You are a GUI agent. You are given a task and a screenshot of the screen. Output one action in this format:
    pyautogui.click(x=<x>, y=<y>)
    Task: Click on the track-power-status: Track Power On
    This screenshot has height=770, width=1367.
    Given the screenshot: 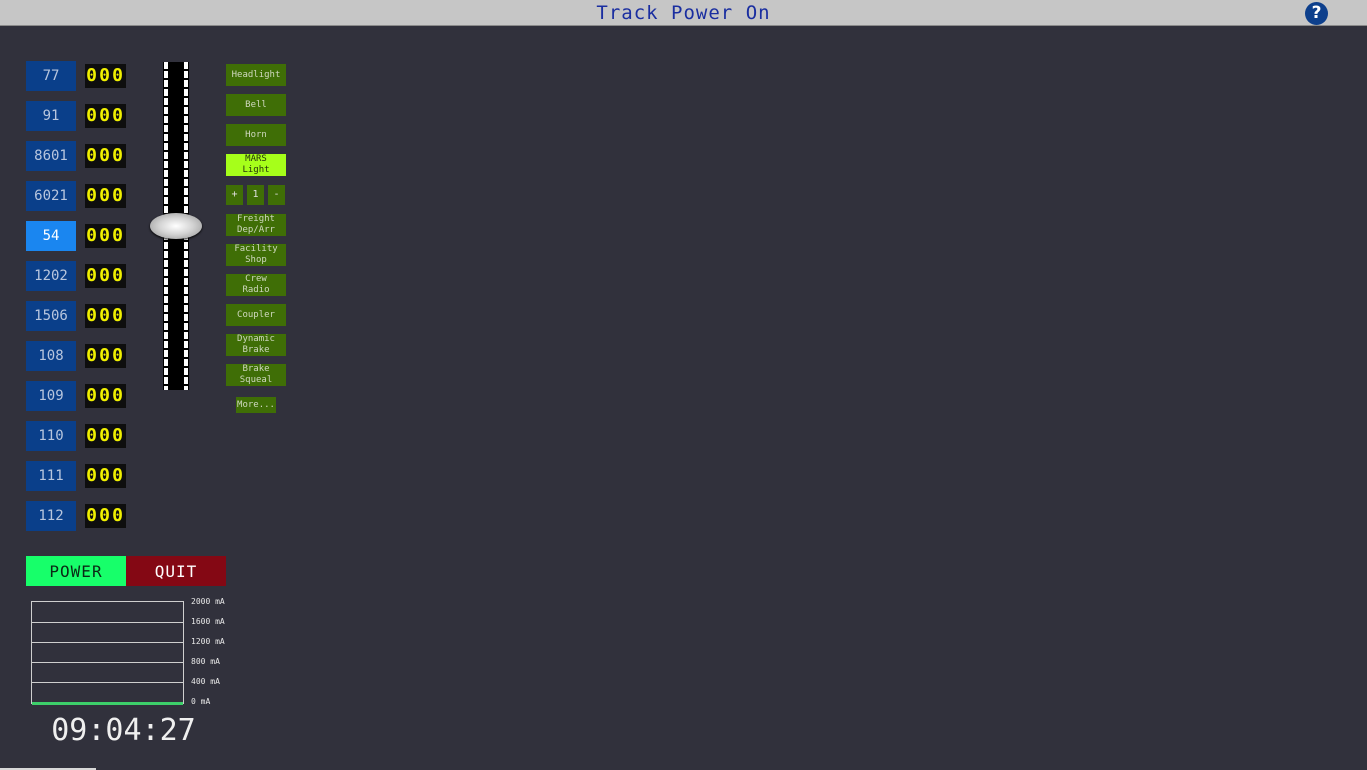 What is the action you would take?
    pyautogui.click(x=683, y=13)
    